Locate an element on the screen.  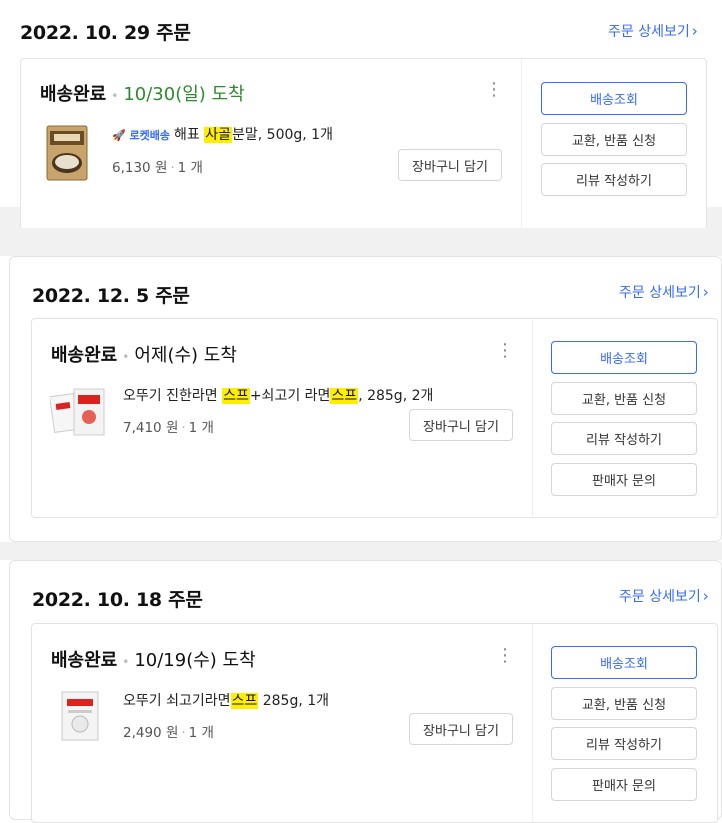
product-name: 오뚜기 진한라면 스프+쇠고기 라면스프, 285g, 2개 is located at coordinates (278, 395).